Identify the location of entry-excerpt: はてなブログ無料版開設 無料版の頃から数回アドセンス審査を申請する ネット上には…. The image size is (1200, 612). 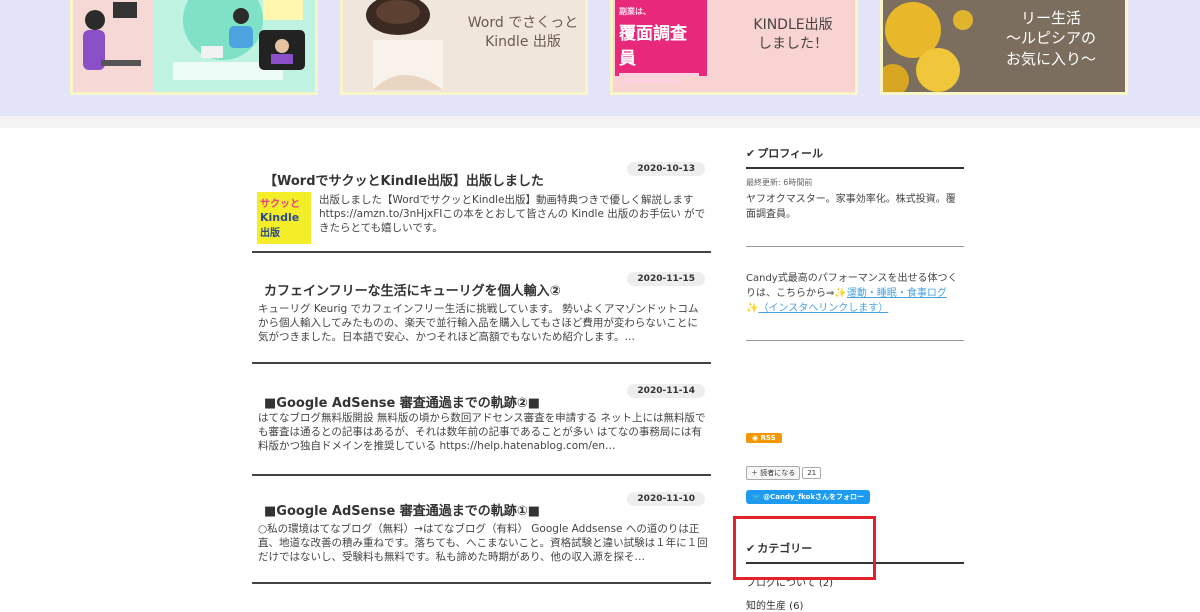
(482, 432).